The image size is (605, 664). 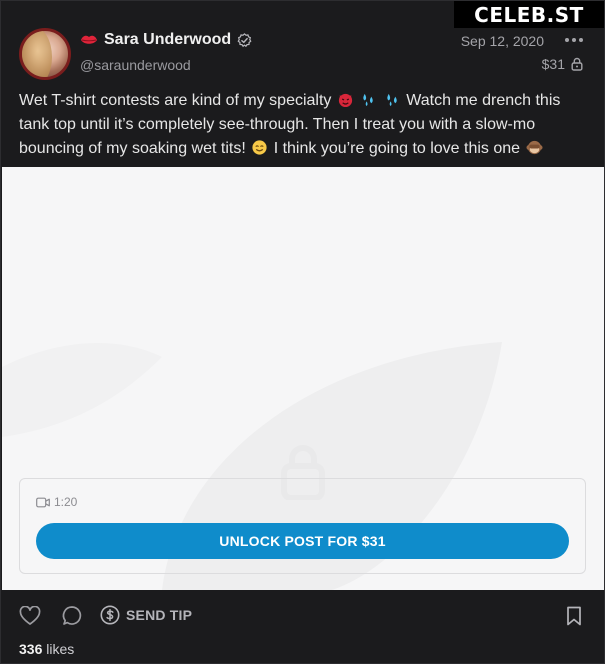 I want to click on author-name-row: Sara Underwood, so click(x=166, y=40).